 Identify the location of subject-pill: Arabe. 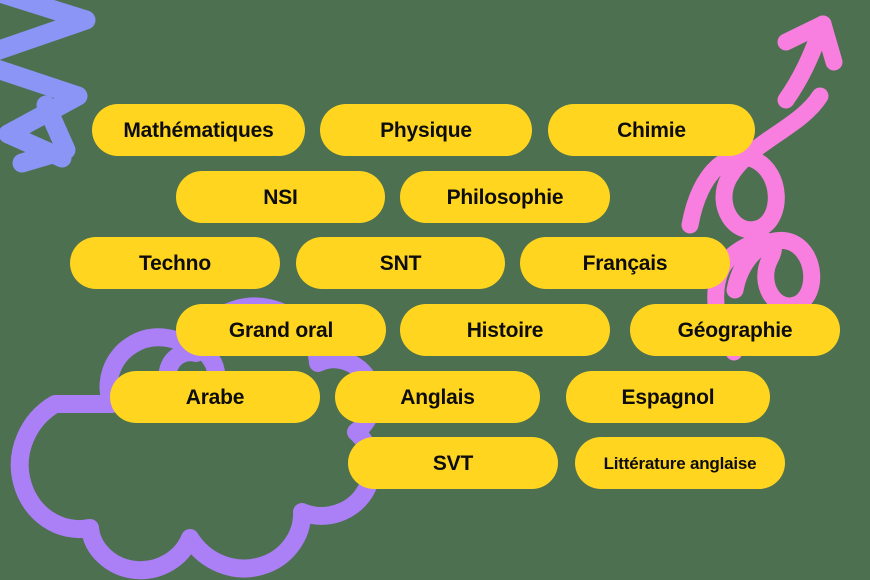
(215, 397).